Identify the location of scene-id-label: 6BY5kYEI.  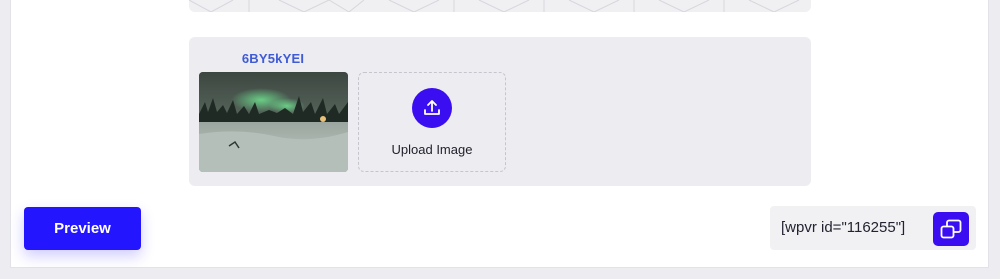
(273, 58).